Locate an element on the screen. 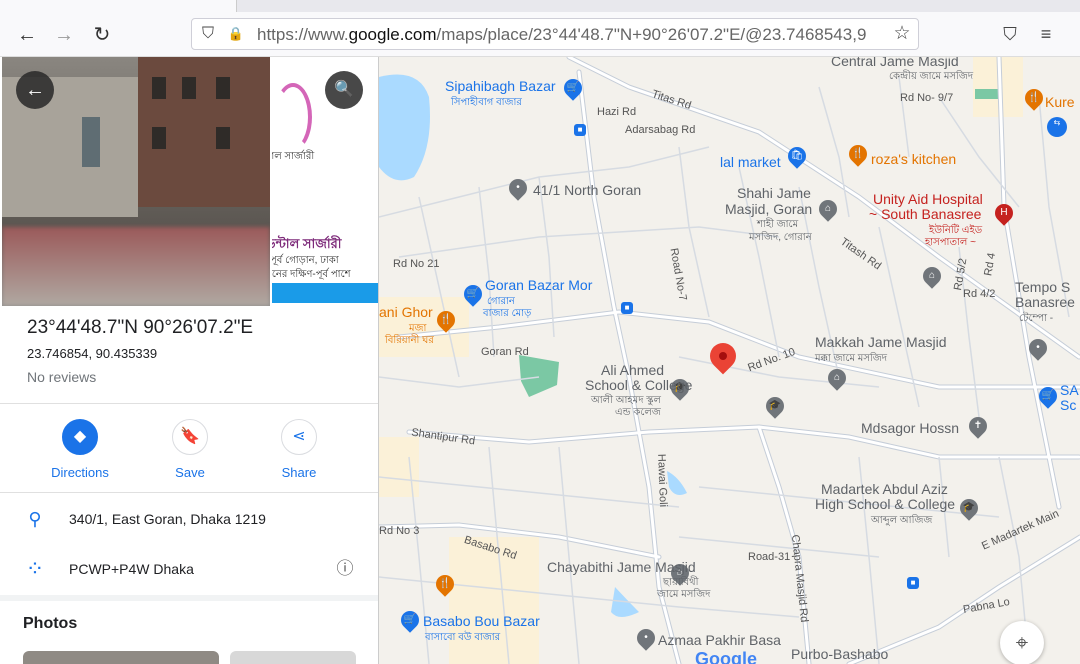 This screenshot has width=1080, height=664. map-label: Purbo-Bashabo is located at coordinates (839, 654).